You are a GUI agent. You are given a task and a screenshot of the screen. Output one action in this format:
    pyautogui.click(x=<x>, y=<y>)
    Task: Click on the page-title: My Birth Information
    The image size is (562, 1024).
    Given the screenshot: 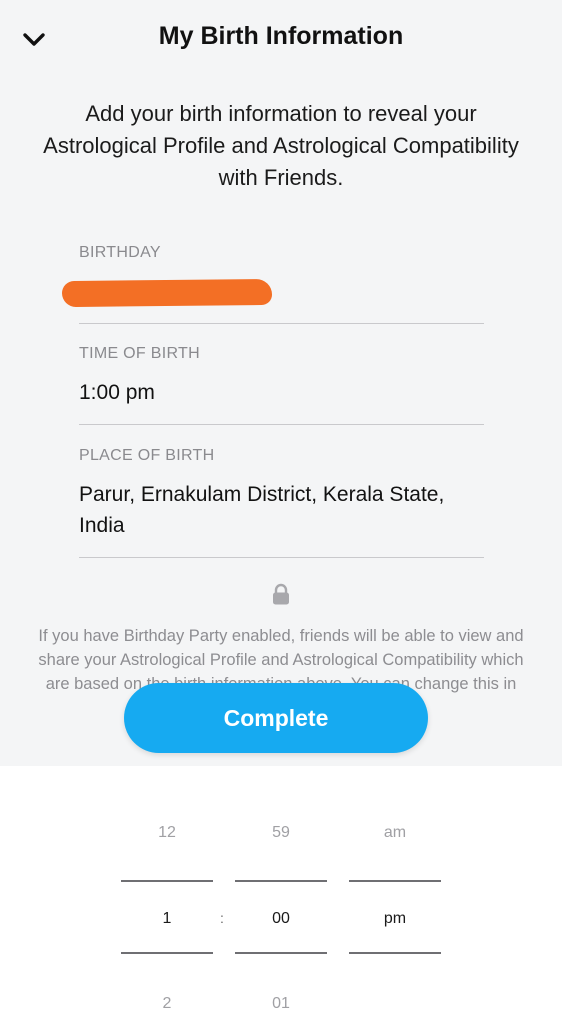 What is the action you would take?
    pyautogui.click(x=281, y=36)
    